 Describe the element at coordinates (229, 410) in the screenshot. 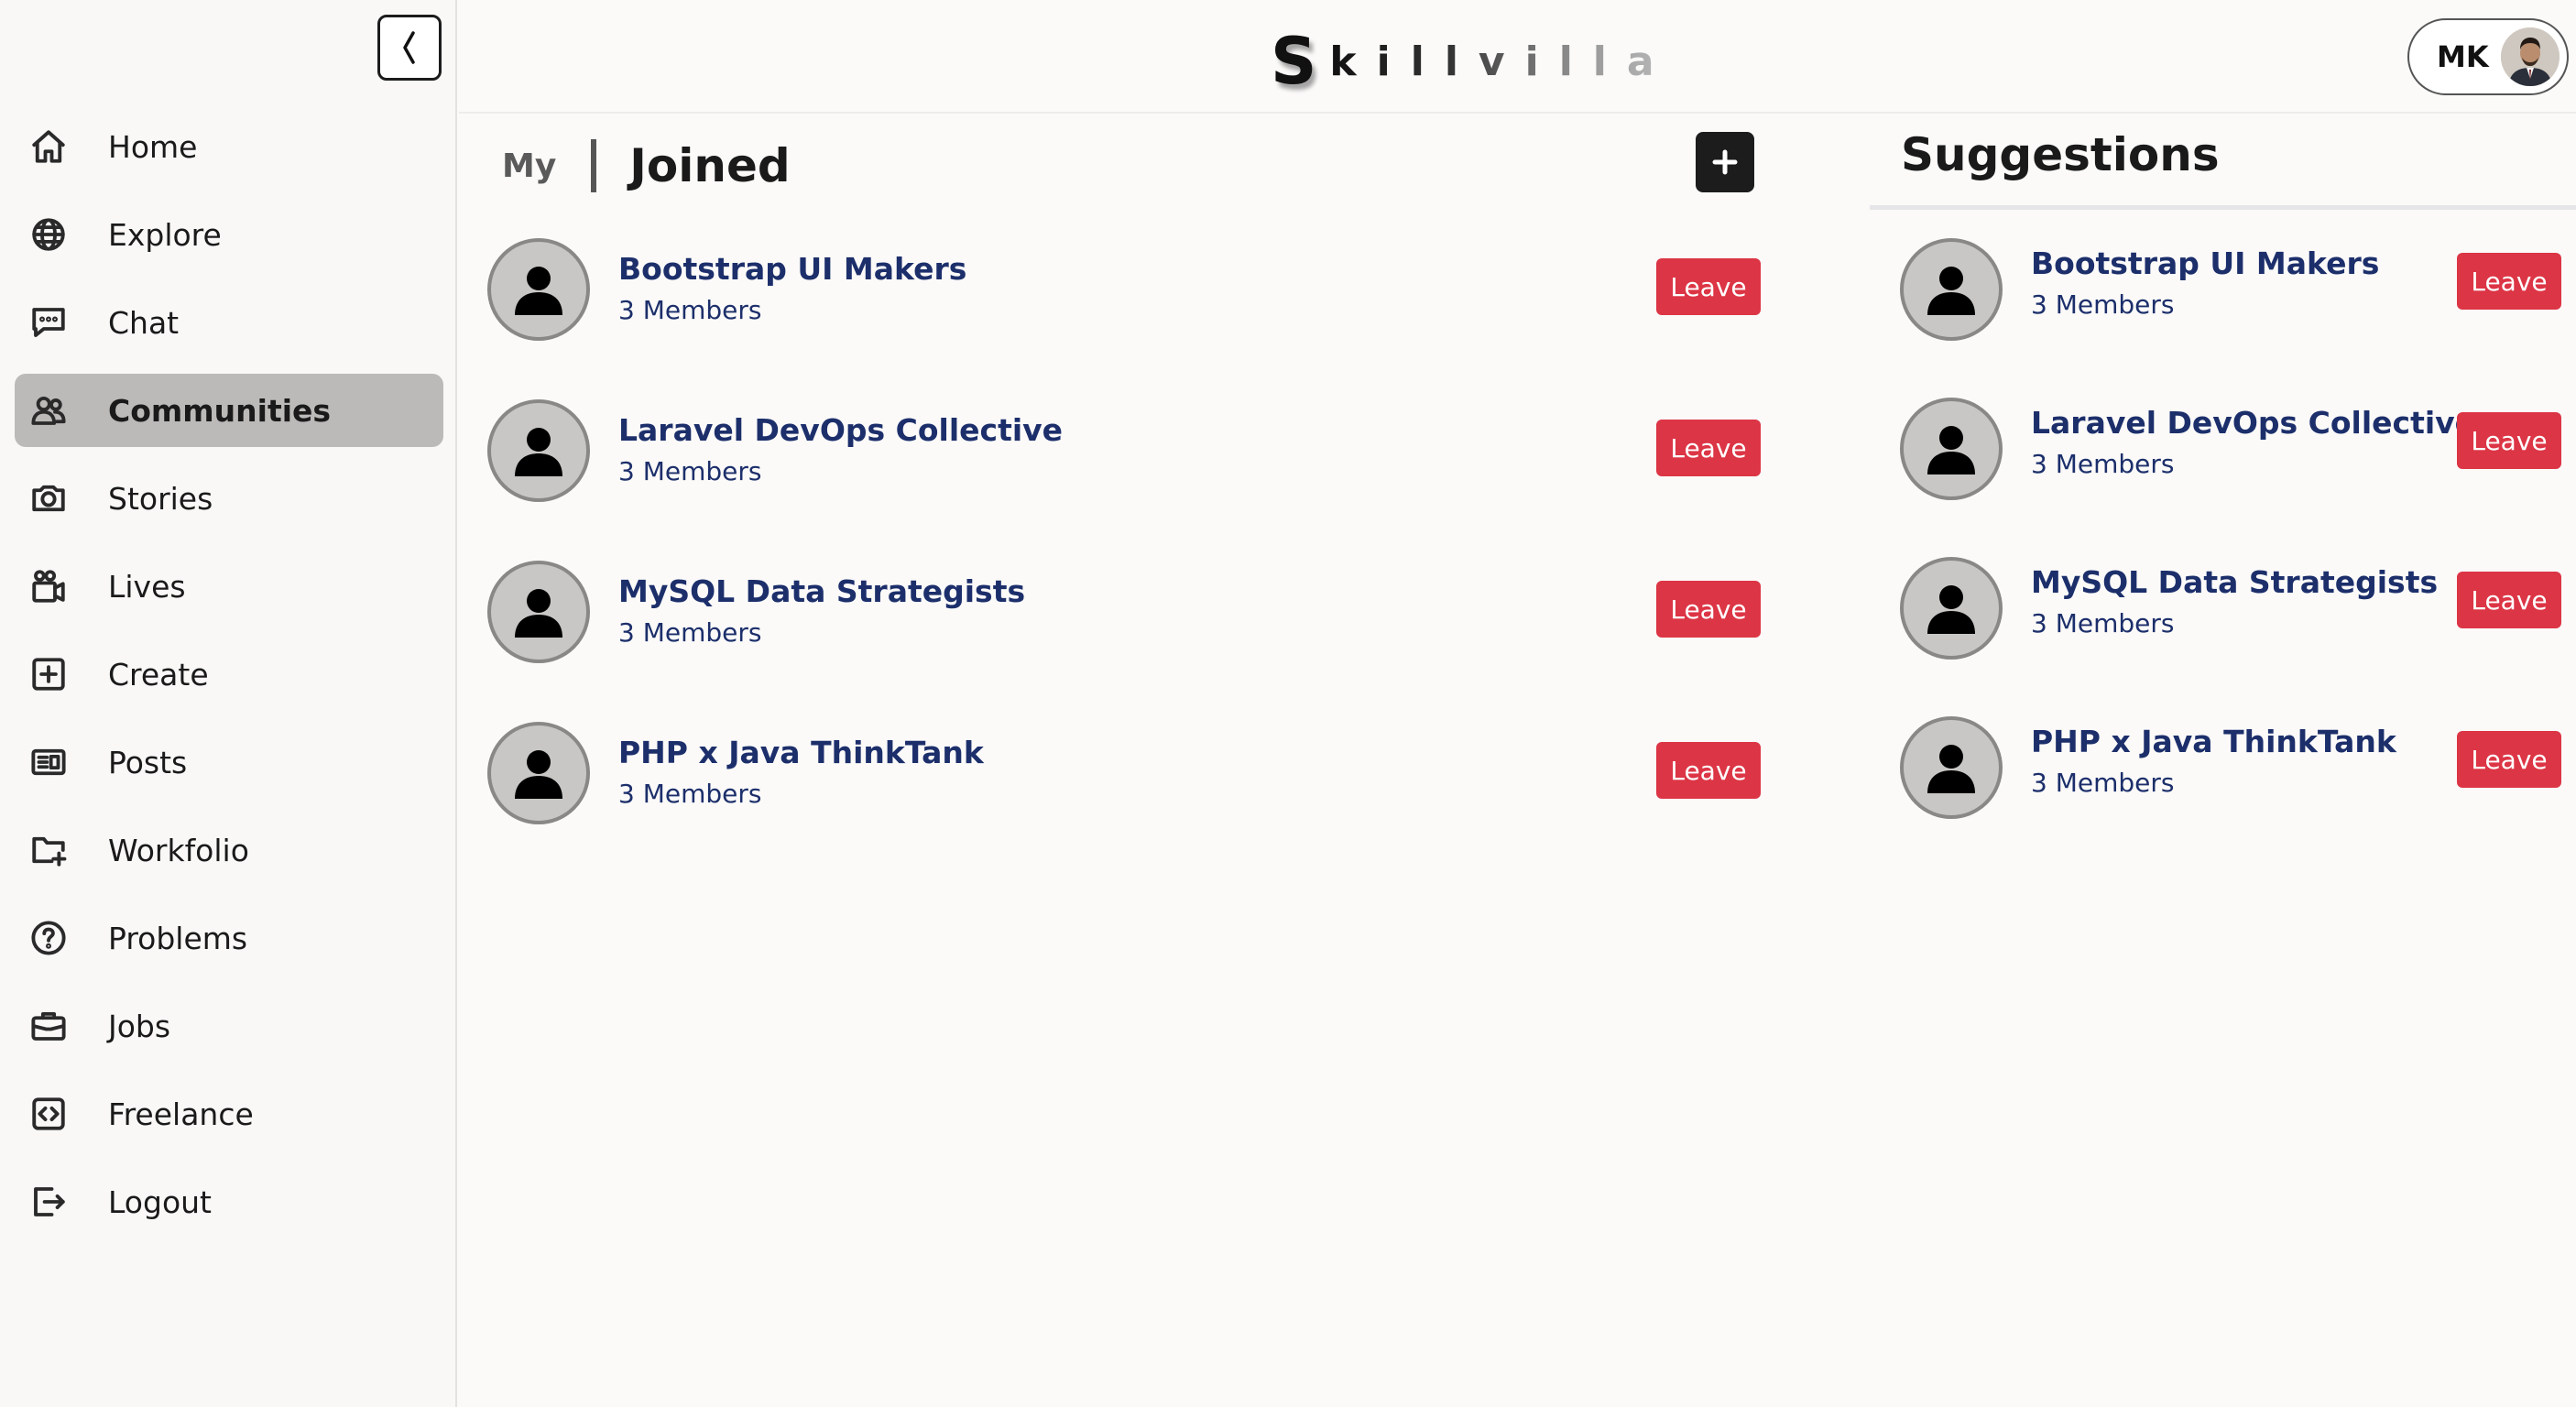

I see `sidebar-item-communities: Communities` at that location.